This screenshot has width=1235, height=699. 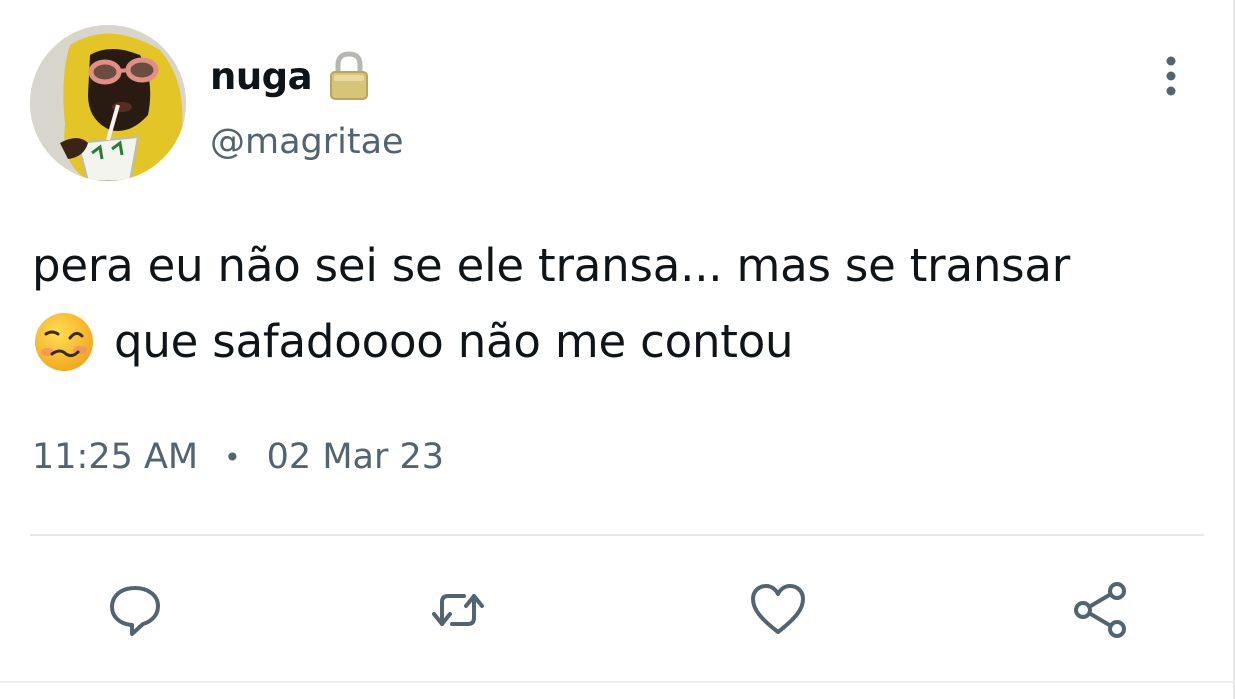 I want to click on author-name-row: nuga, so click(x=290, y=76).